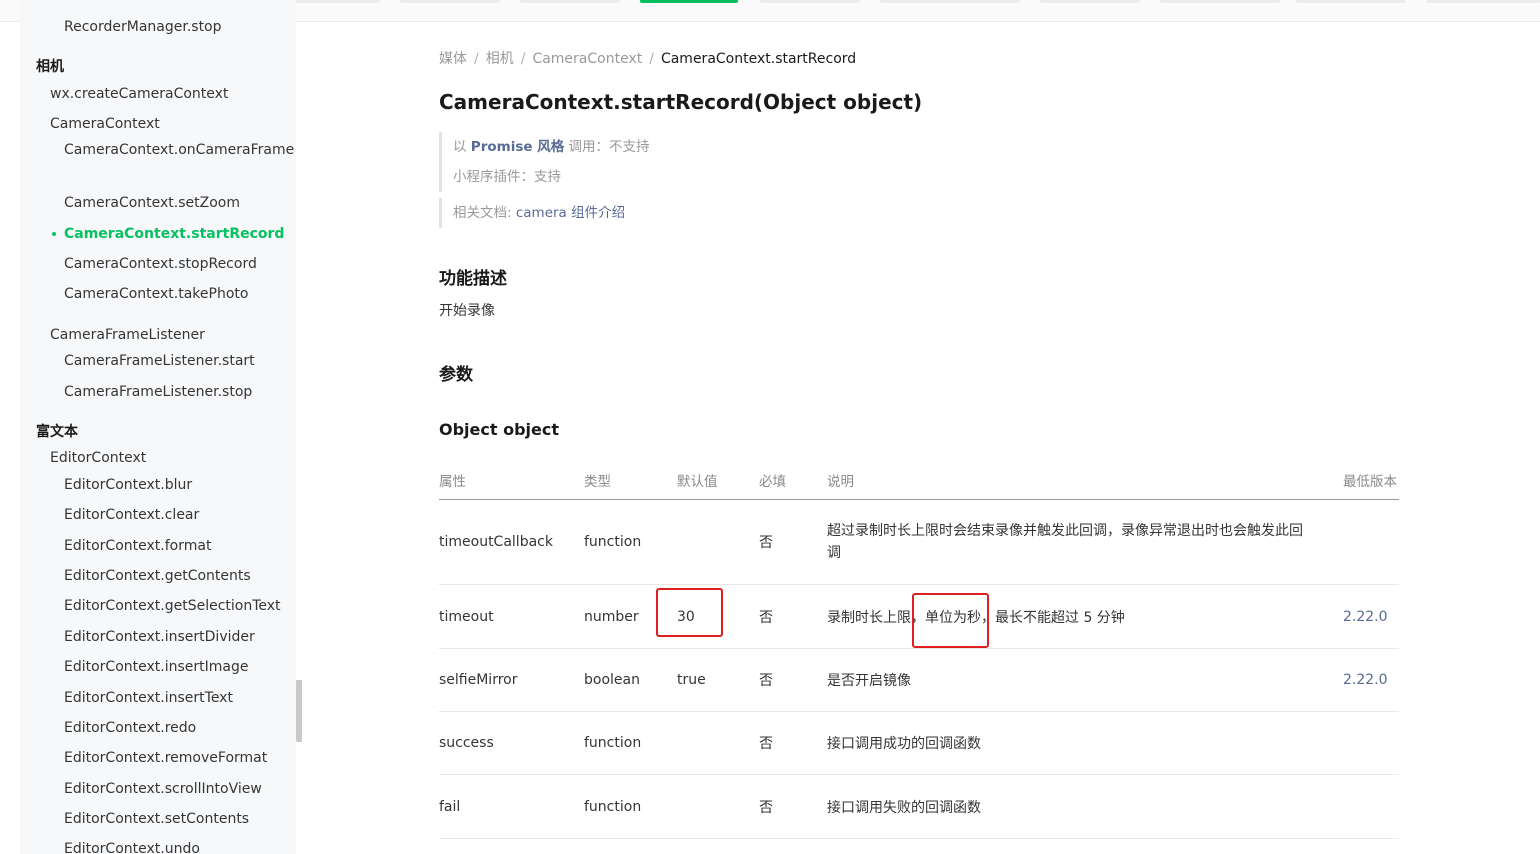 This screenshot has height=854, width=1540. Describe the element at coordinates (131, 515) in the screenshot. I see `sidebar-item-editor-clear: EditorContext.clear` at that location.